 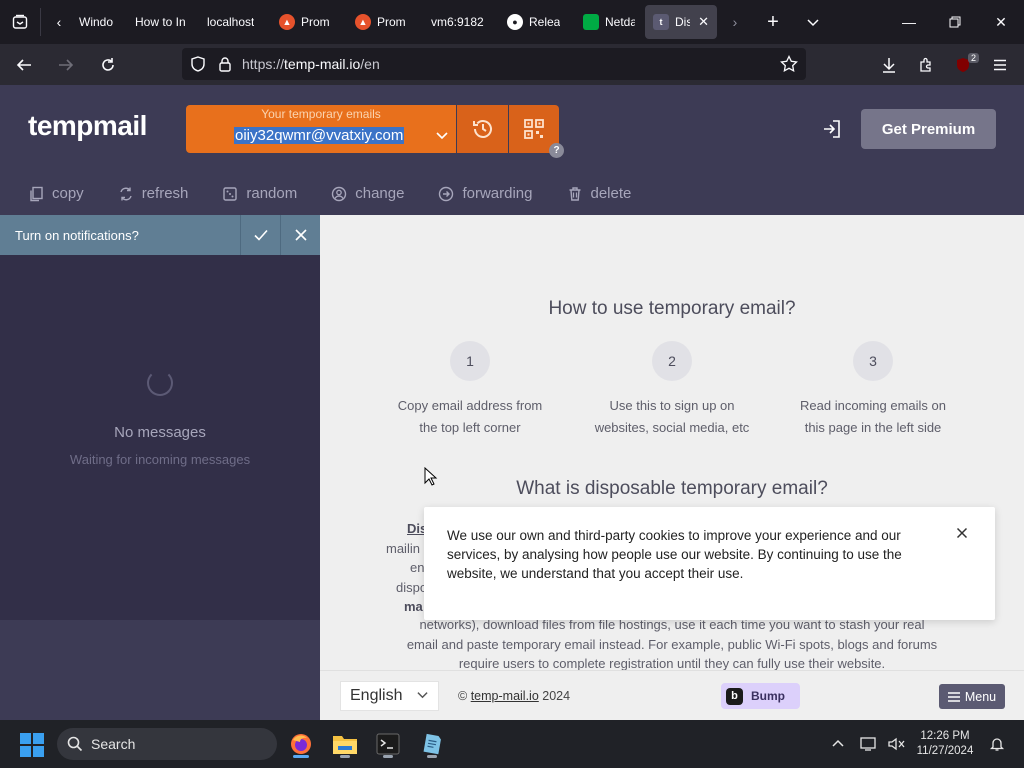 I want to click on tab-releases: ● Relea, so click(x=537, y=22).